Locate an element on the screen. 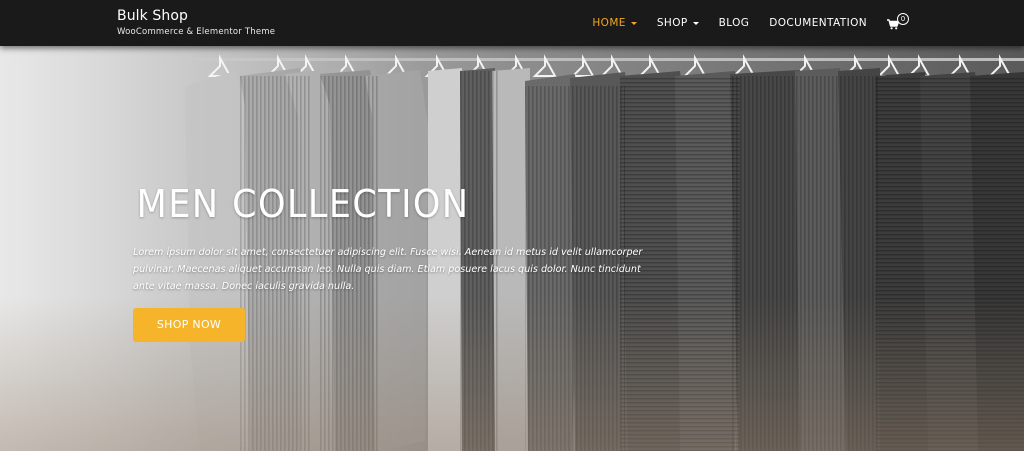  cart-button: 0 is located at coordinates (898, 23).